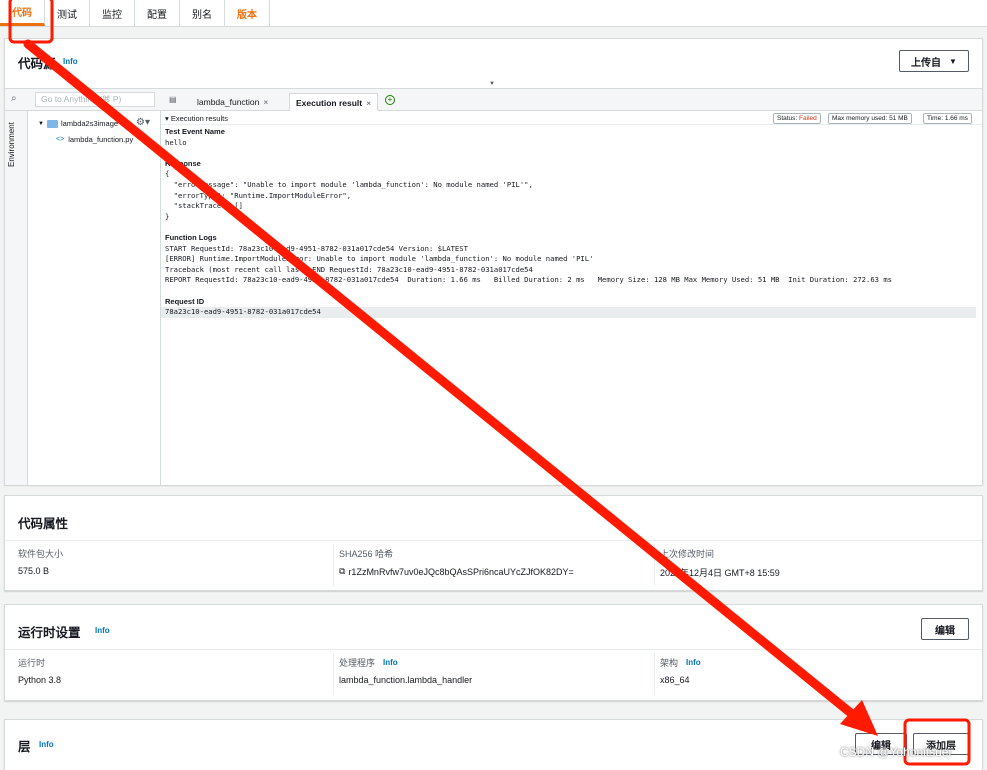  I want to click on tab-aliases: 别名, so click(202, 13).